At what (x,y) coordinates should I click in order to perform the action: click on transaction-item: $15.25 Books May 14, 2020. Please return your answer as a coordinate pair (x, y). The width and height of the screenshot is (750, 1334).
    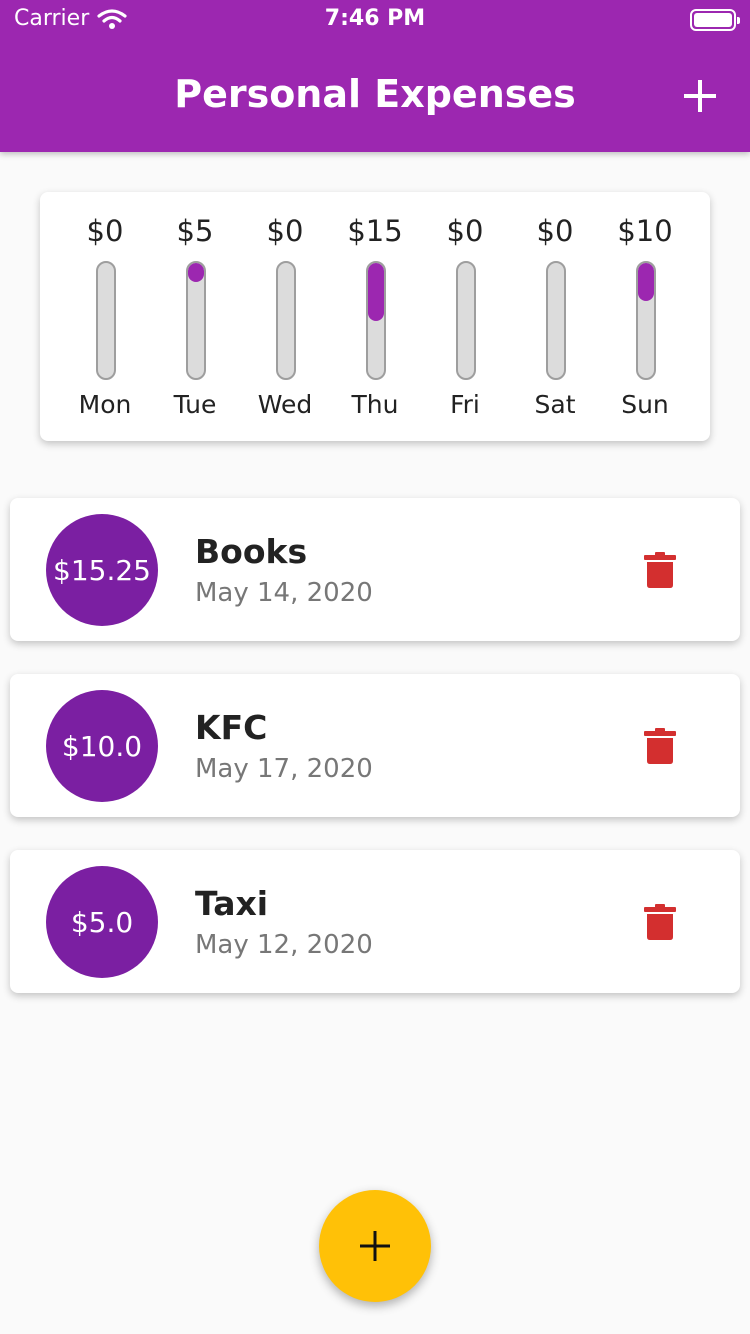
    Looking at the image, I should click on (375, 569).